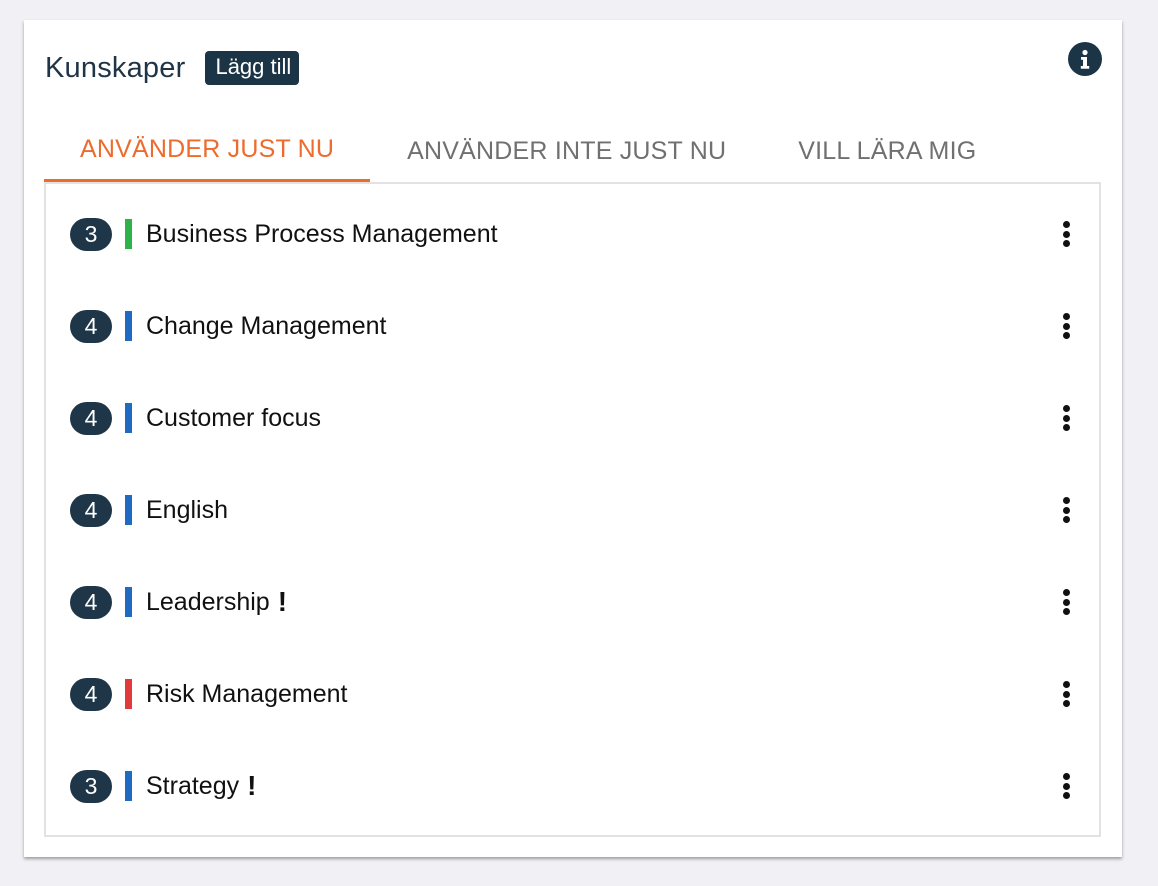  I want to click on skill-name: Strategy!, so click(201, 786).